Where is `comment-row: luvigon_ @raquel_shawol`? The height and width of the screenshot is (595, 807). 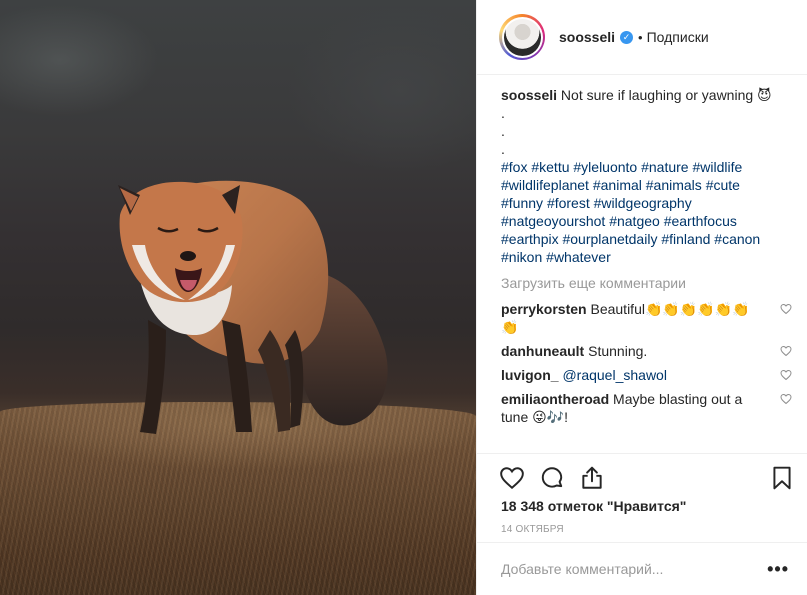
comment-row: luvigon_ @raquel_shawol is located at coordinates (648, 375).